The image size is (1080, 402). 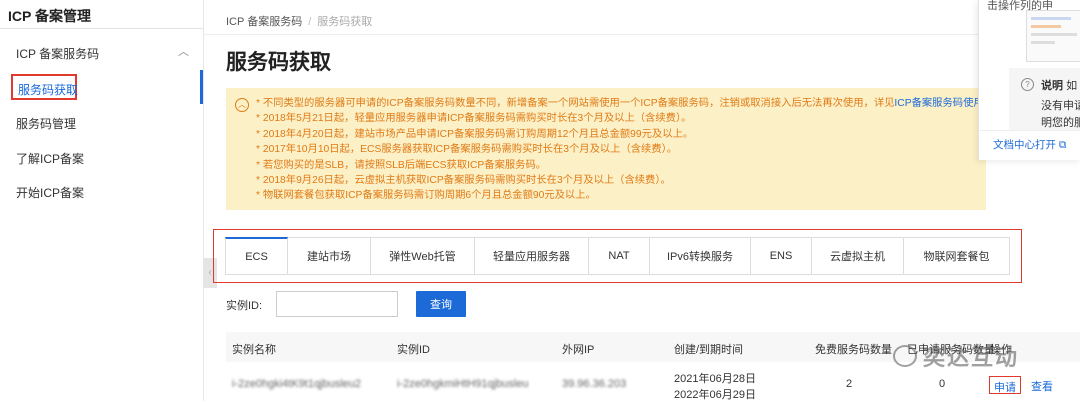 What do you see at coordinates (938, 103) in the screenshot?
I see `notice-doc-link: ICP备案服务码使用` at bounding box center [938, 103].